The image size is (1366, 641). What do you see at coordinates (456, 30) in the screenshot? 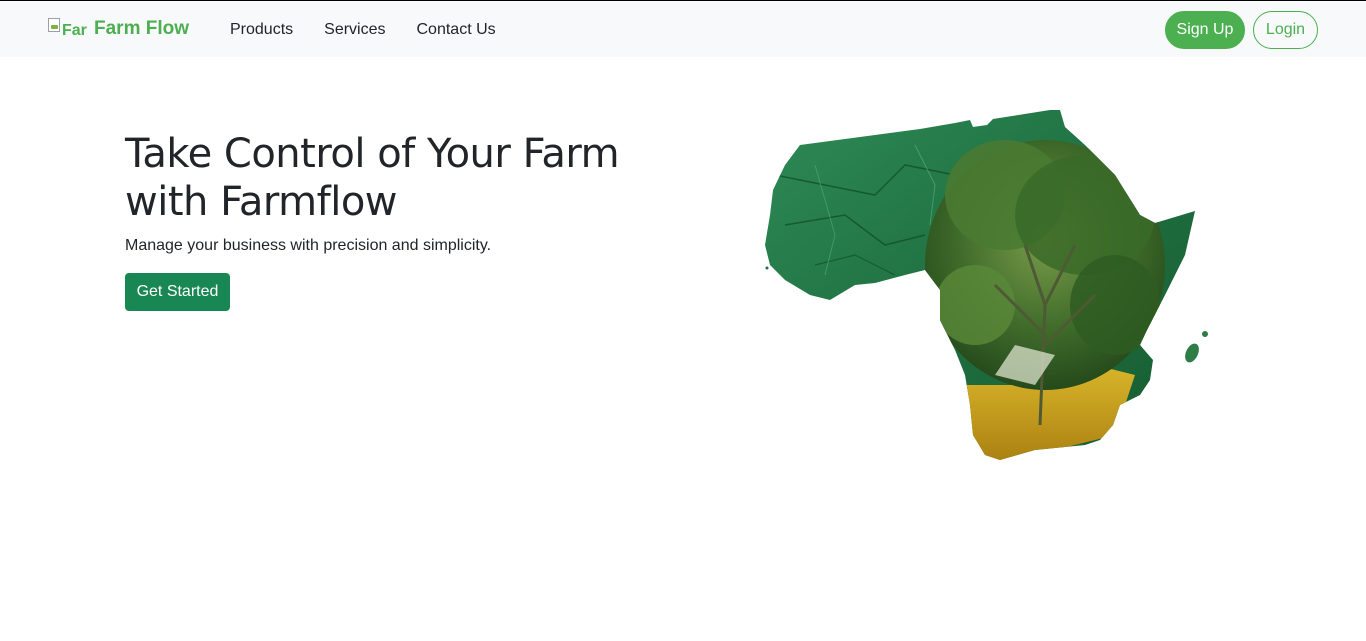
I see `nav-link-contact-us: Contact Us` at bounding box center [456, 30].